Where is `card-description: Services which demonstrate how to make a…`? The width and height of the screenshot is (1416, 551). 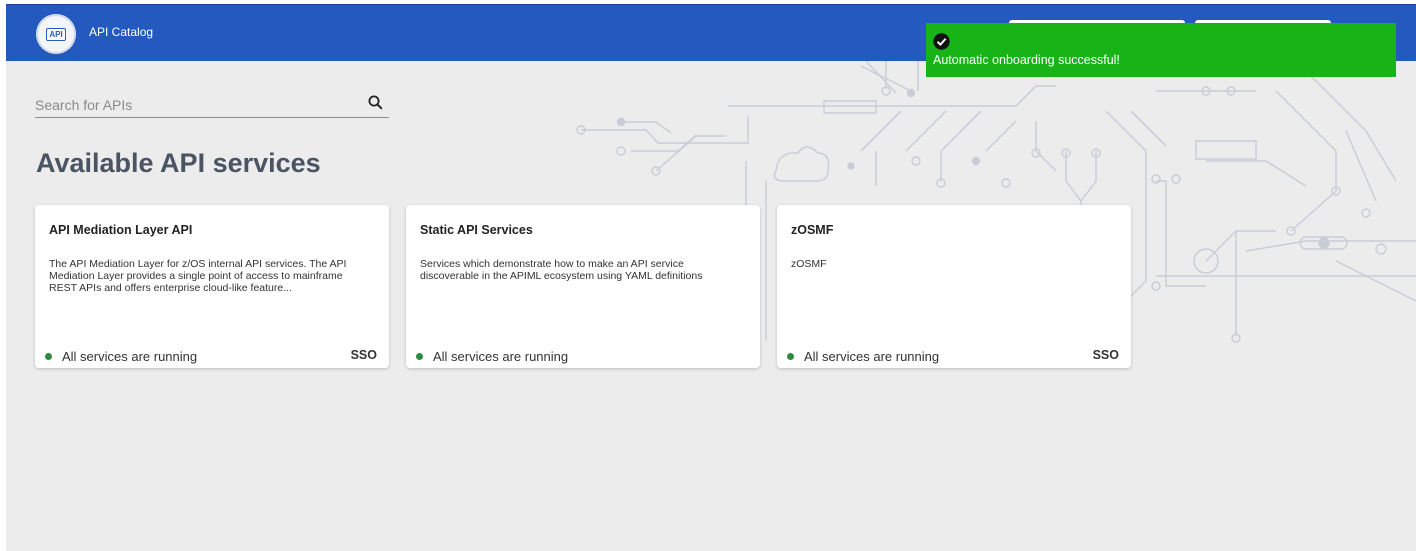
card-description: Services which demonstrate how to make a… is located at coordinates (561, 270).